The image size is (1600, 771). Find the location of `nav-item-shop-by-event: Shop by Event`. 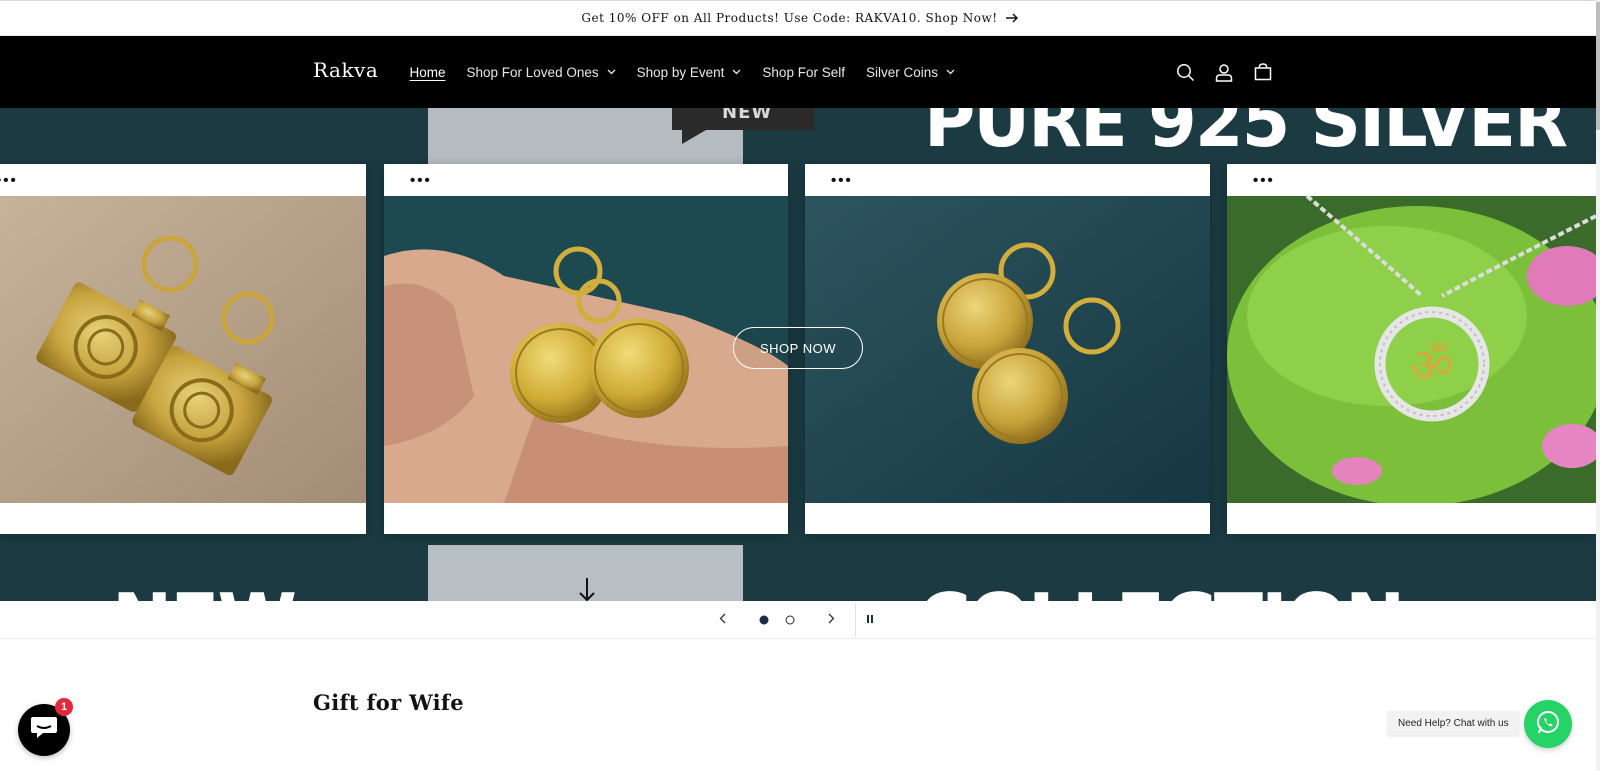

nav-item-shop-by-event: Shop by Event is located at coordinates (689, 72).